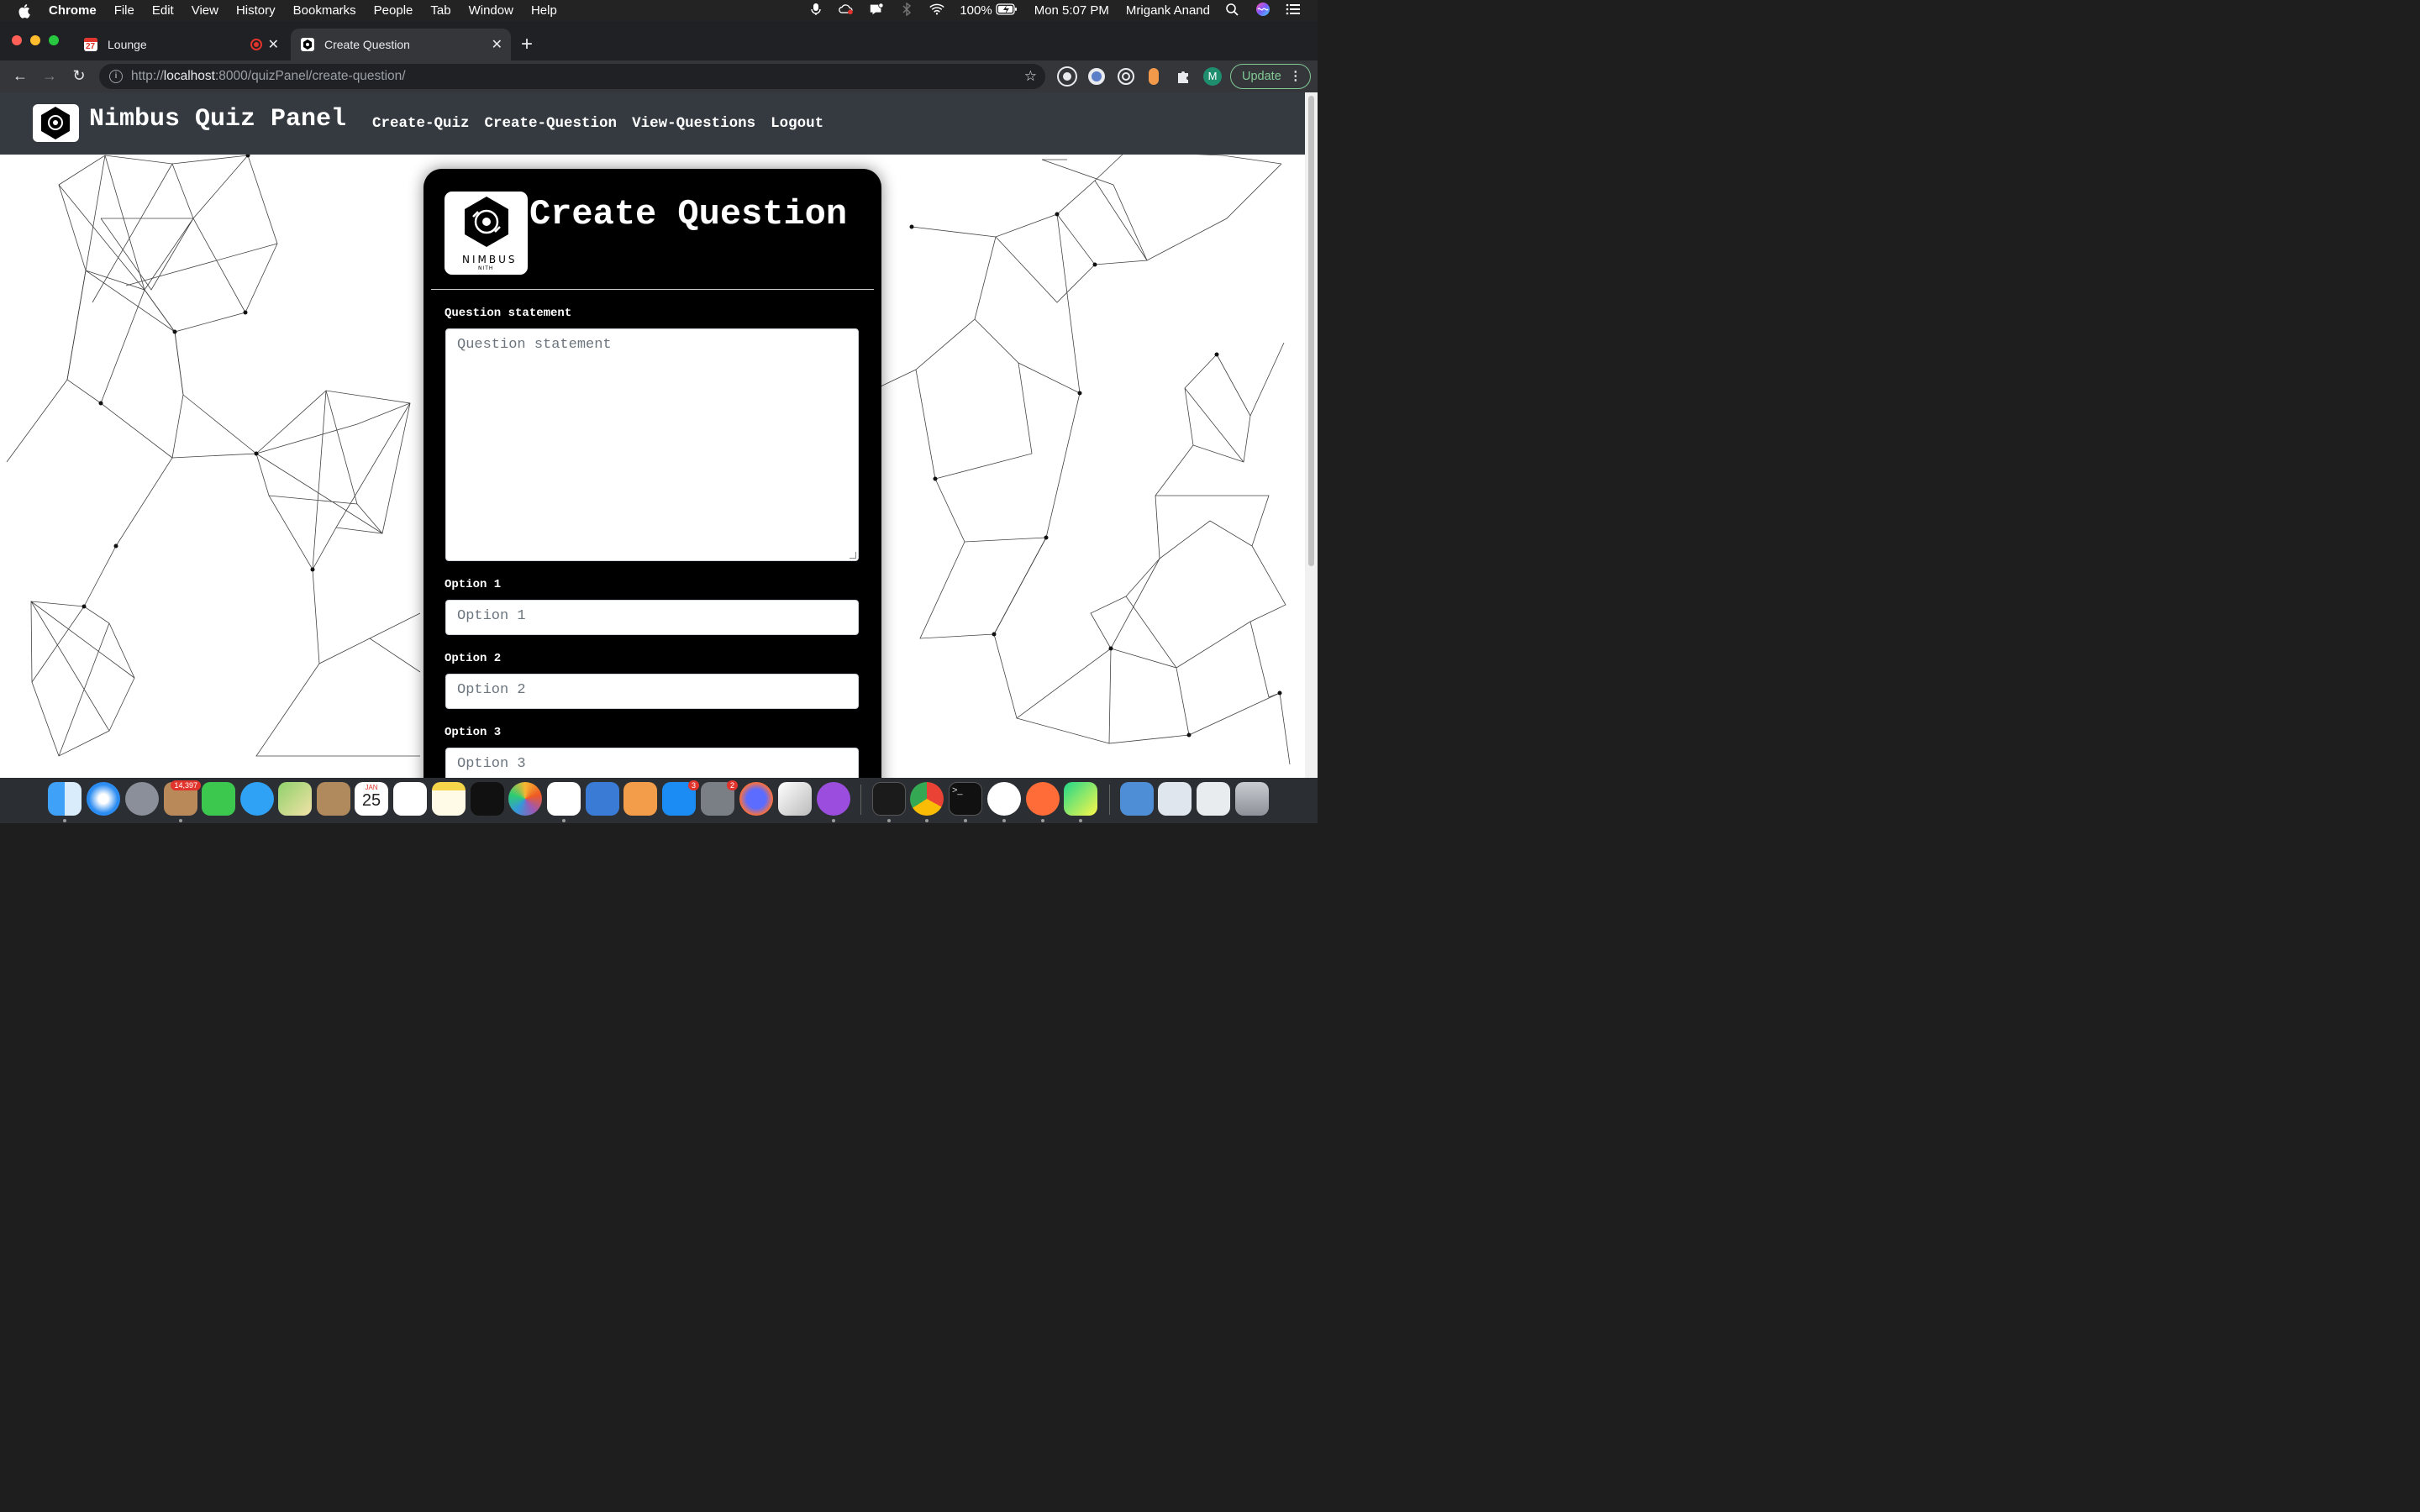  I want to click on activity-monitor-icon, so click(889, 799).